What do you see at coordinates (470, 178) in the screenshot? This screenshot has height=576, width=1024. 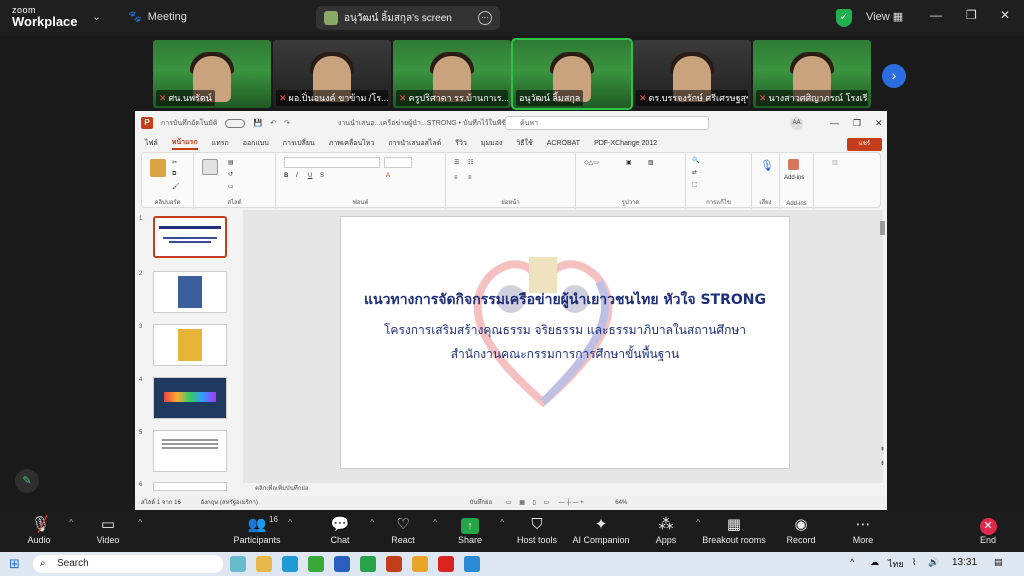 I see `align-center-icon: ≡` at bounding box center [470, 178].